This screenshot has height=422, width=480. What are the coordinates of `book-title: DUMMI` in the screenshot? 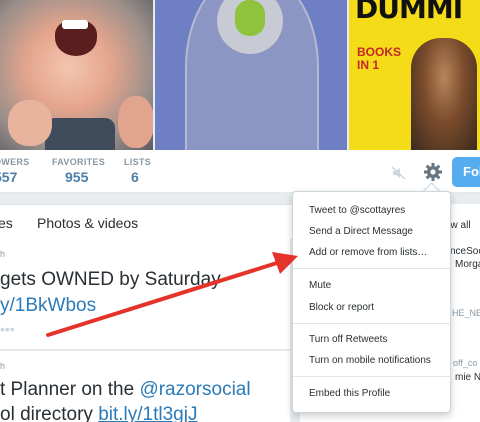 It's located at (409, 12).